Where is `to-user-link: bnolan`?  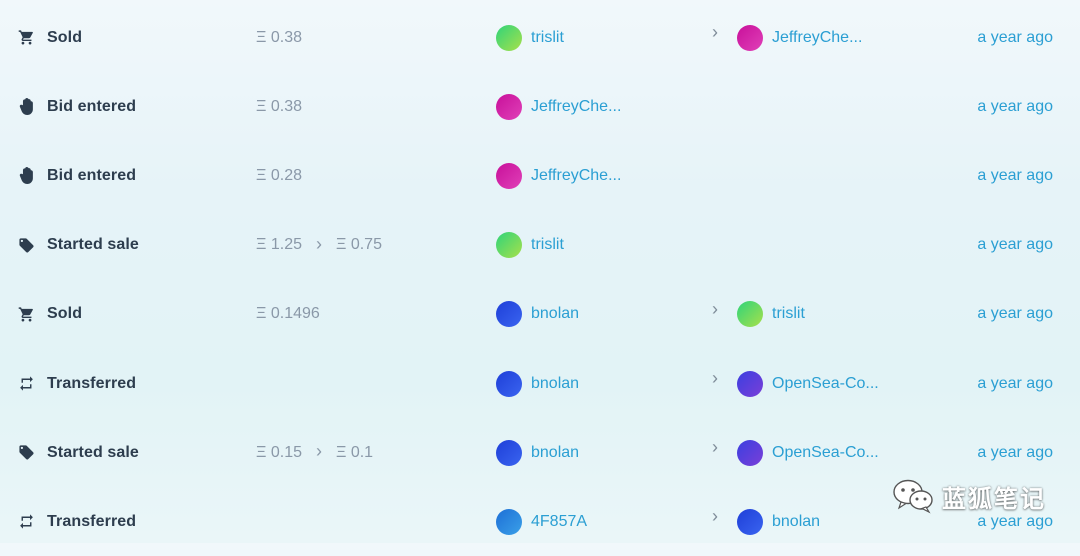
to-user-link: bnolan is located at coordinates (778, 521).